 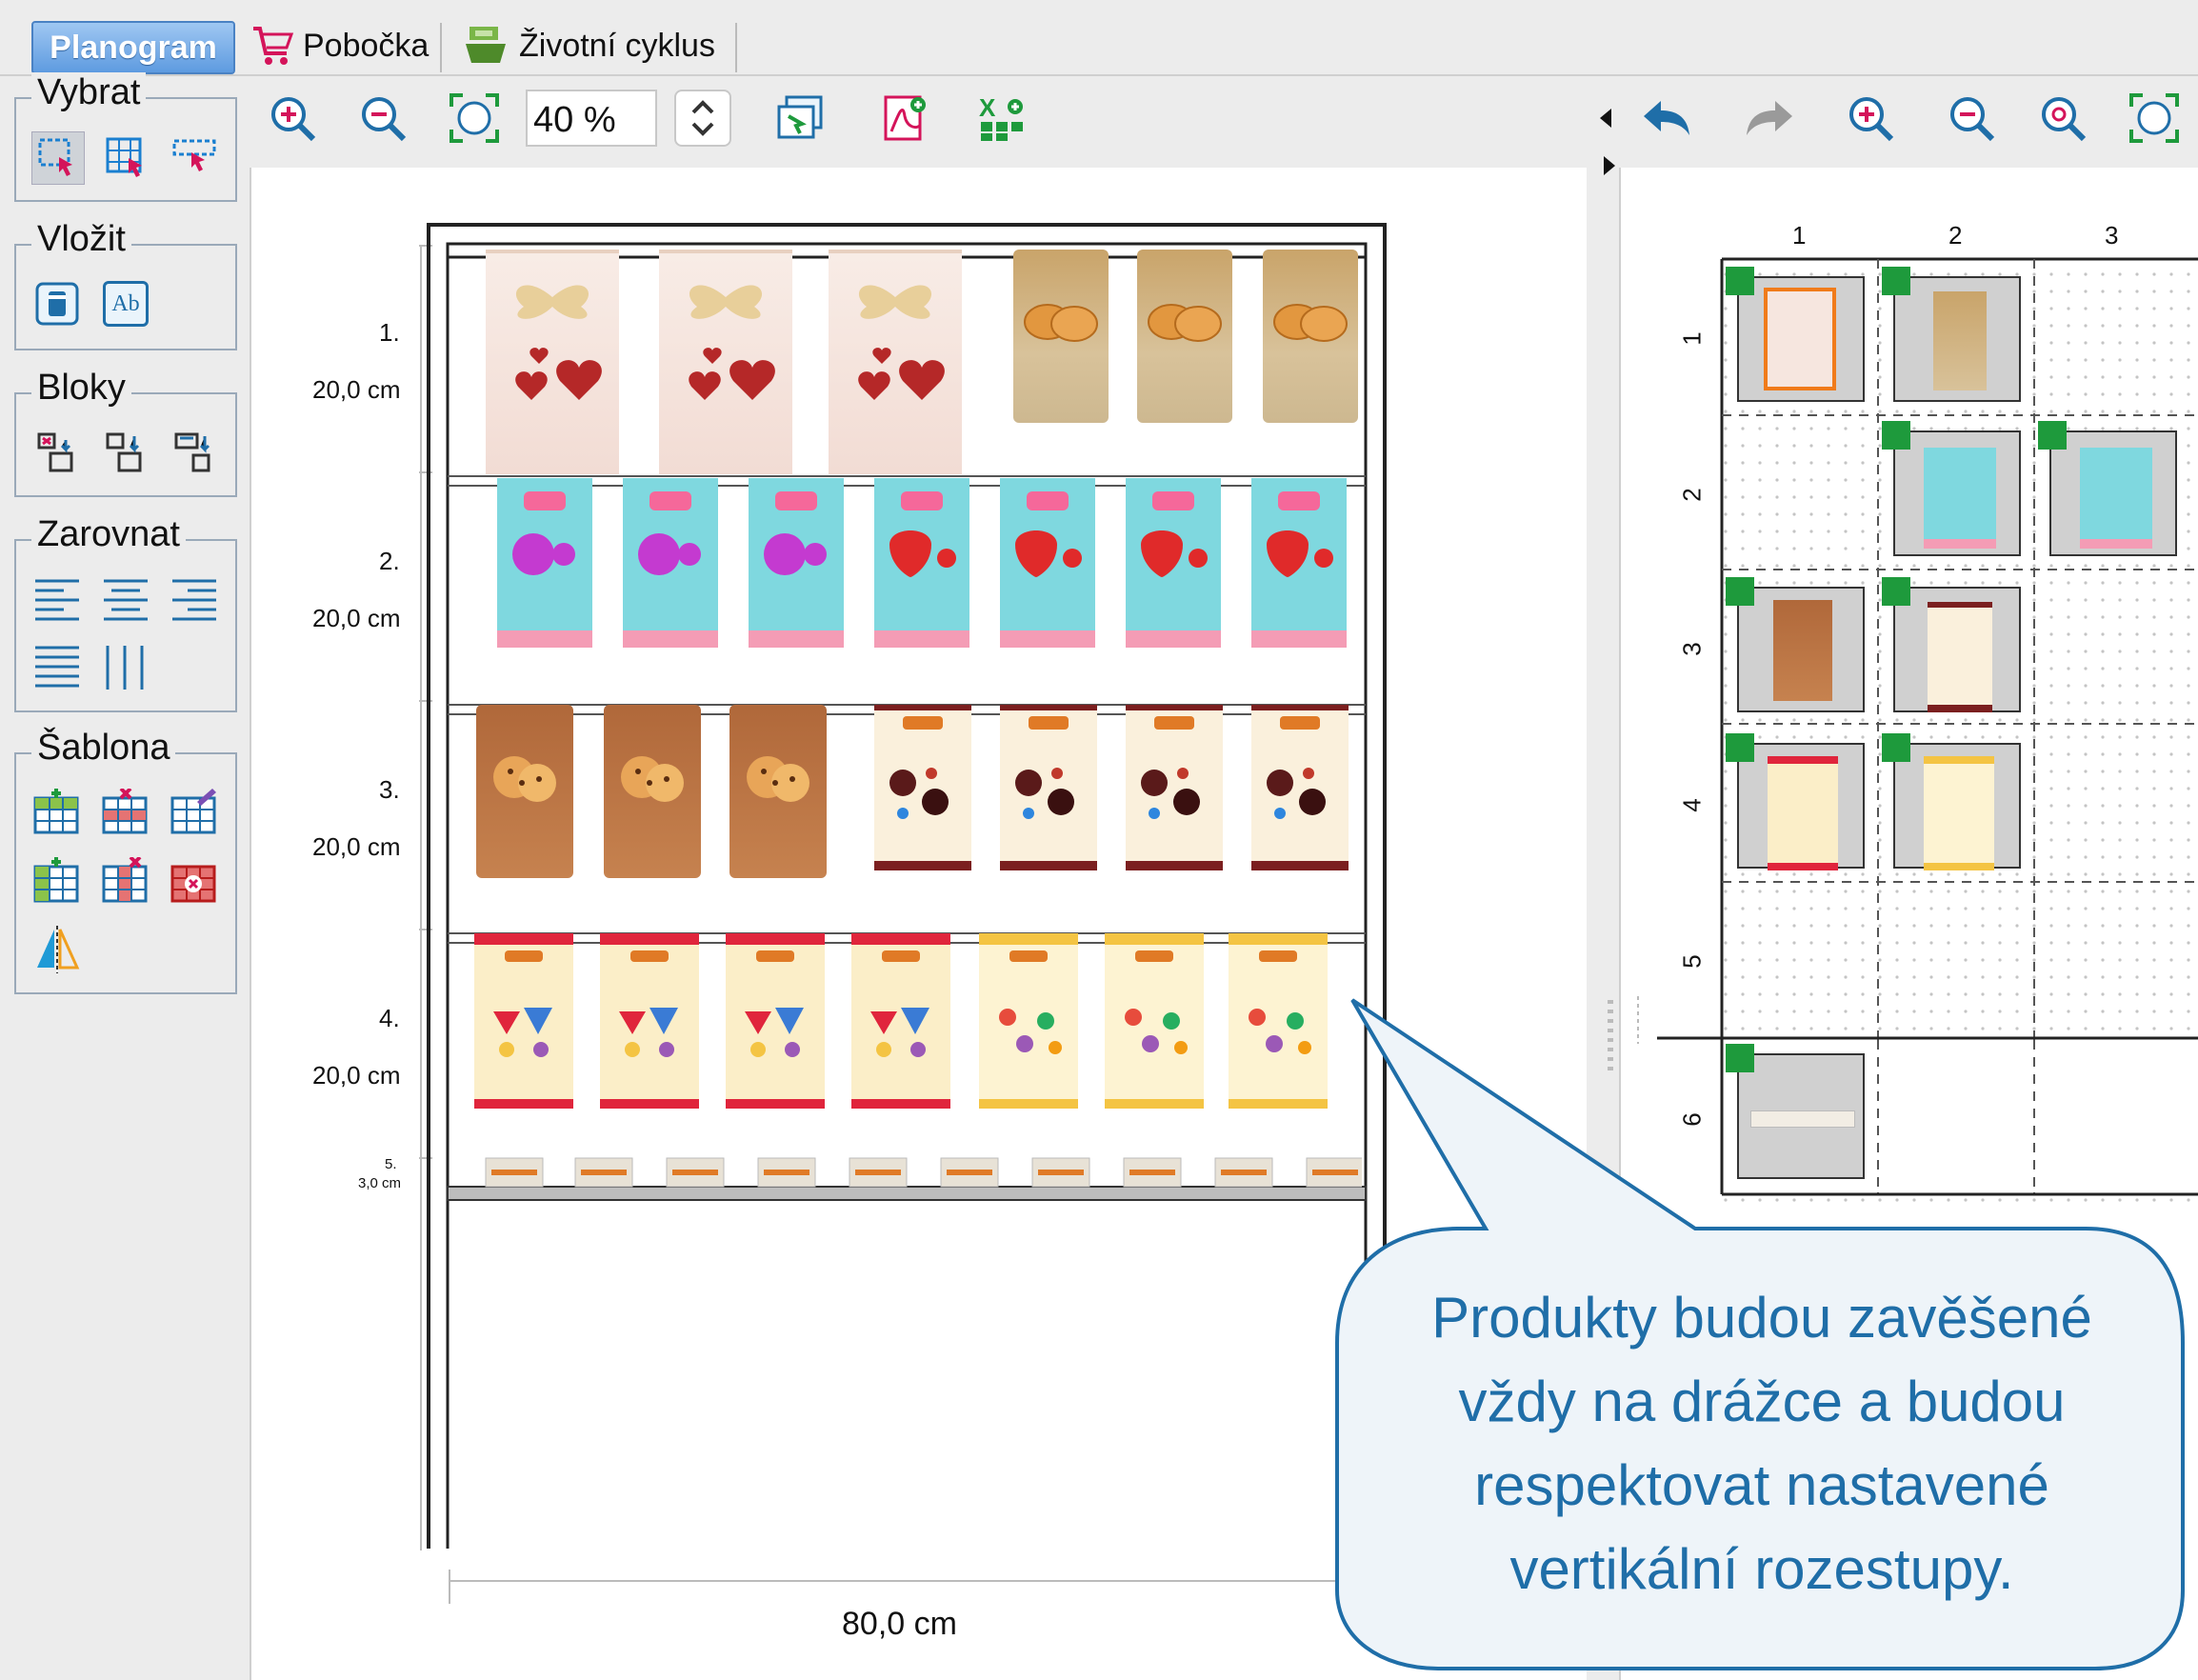 What do you see at coordinates (57, 667) in the screenshot?
I see `align-justify-button` at bounding box center [57, 667].